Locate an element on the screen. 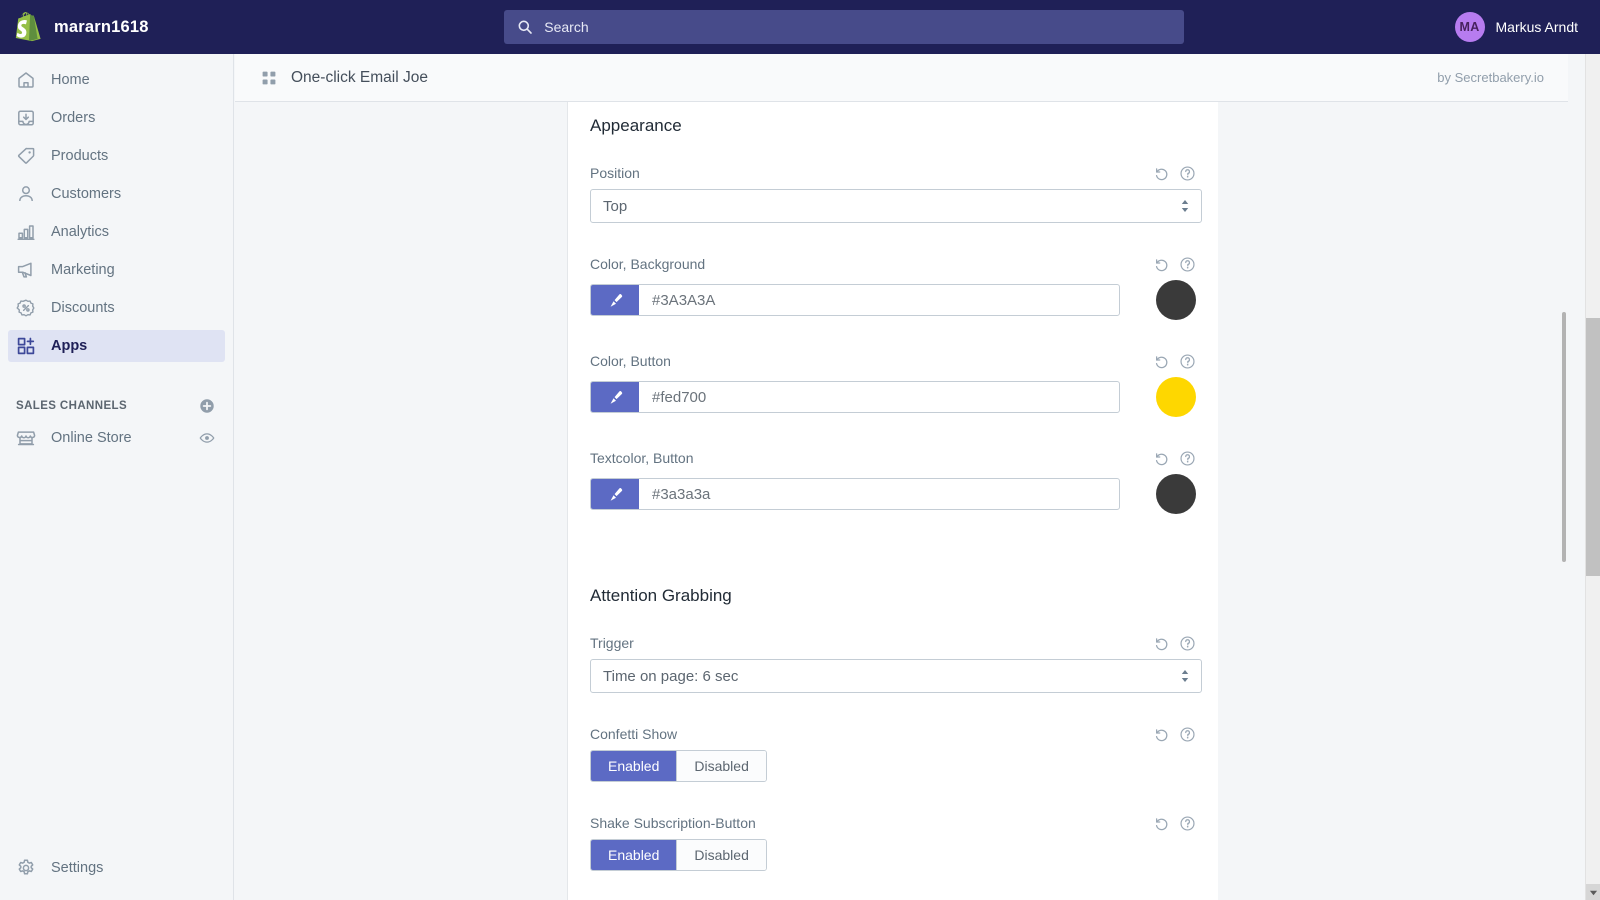  color-background-swatch is located at coordinates (1176, 300).